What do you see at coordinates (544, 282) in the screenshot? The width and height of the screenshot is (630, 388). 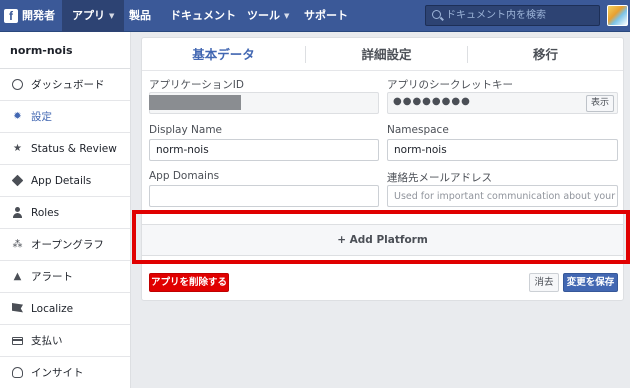 I see `cancel-button: 消去` at bounding box center [544, 282].